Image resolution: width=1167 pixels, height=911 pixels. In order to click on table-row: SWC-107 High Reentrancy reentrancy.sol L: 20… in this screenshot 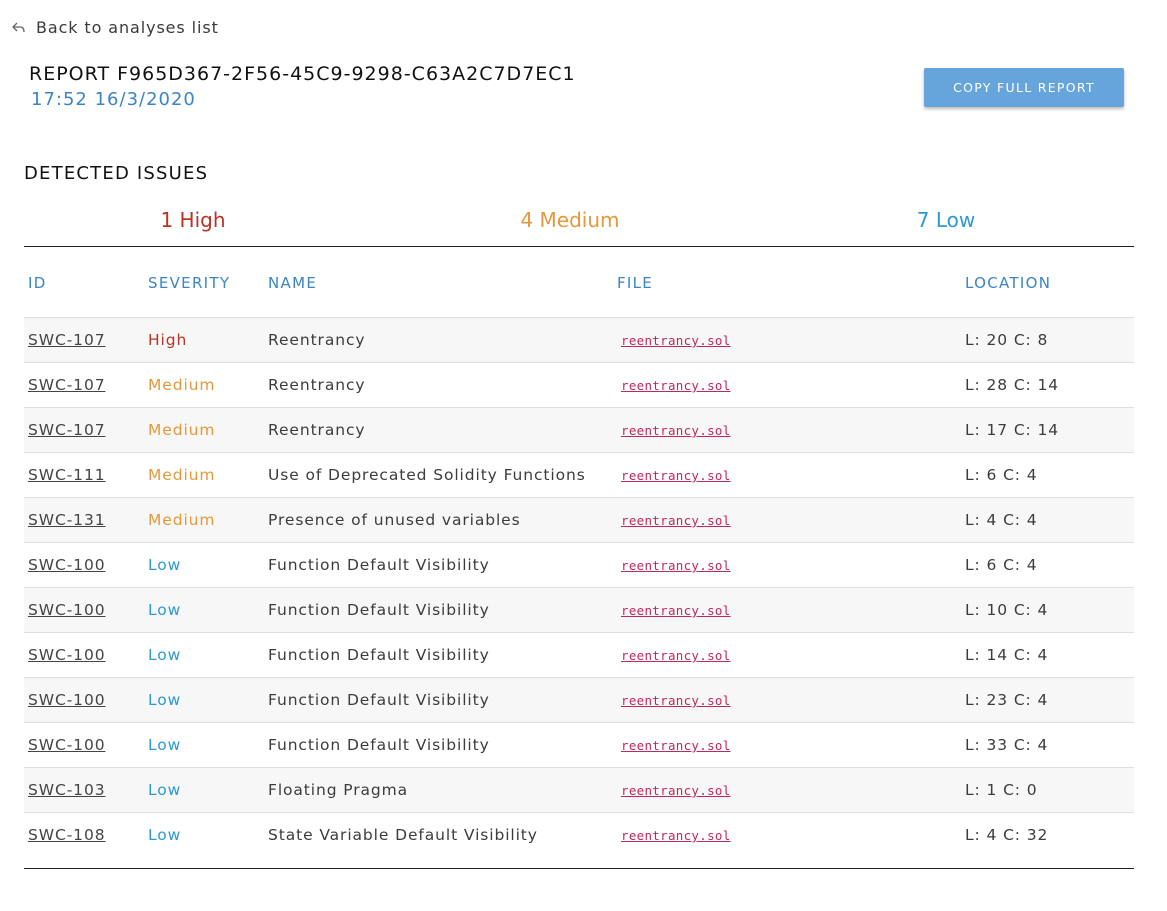, I will do `click(579, 340)`.